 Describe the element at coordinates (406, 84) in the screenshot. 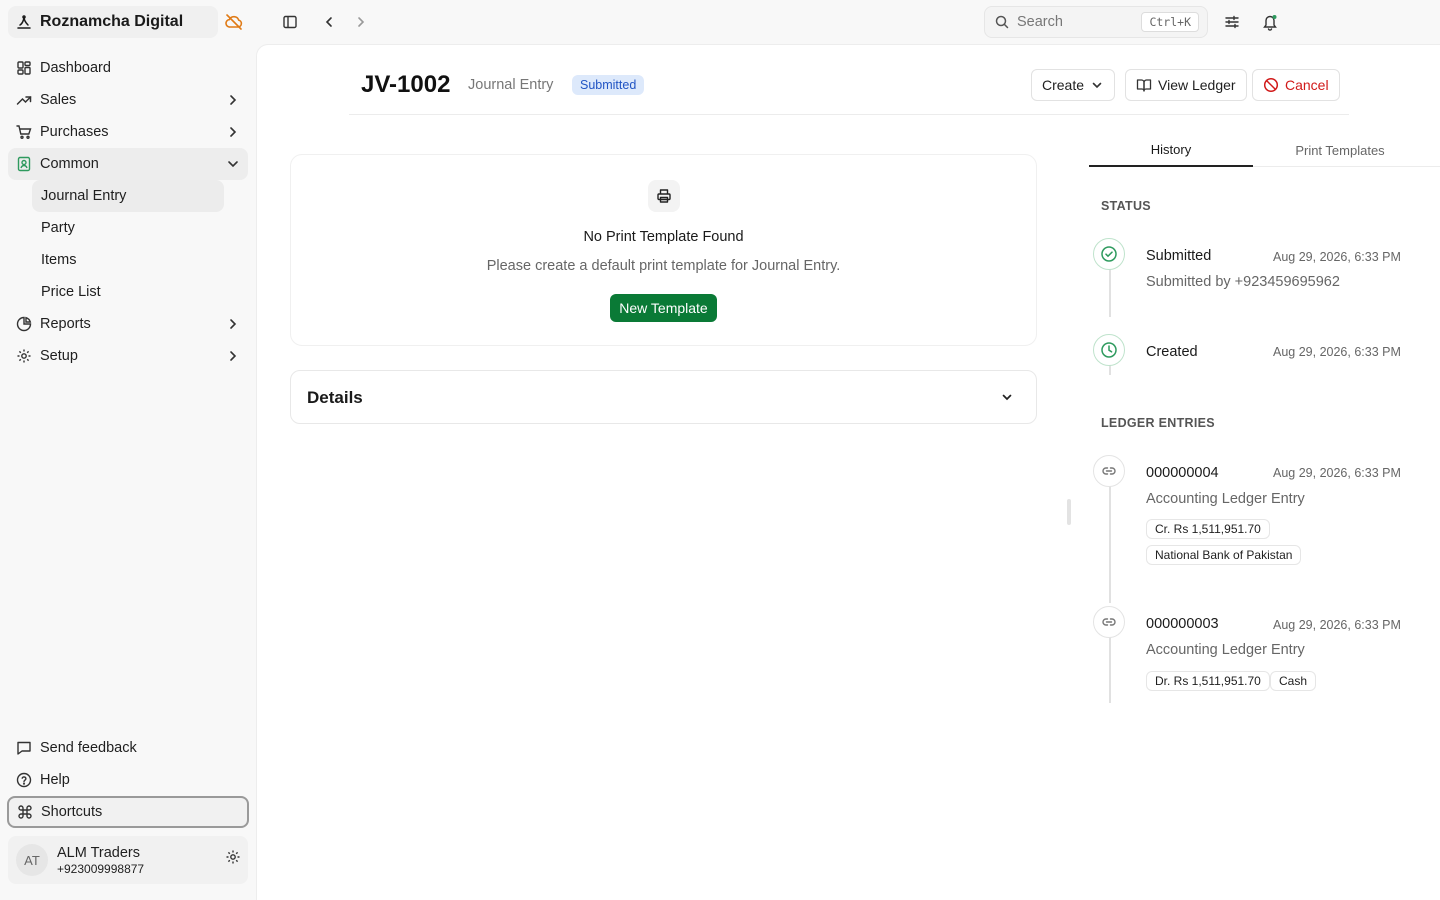

I see `page-title: JV-1002` at that location.